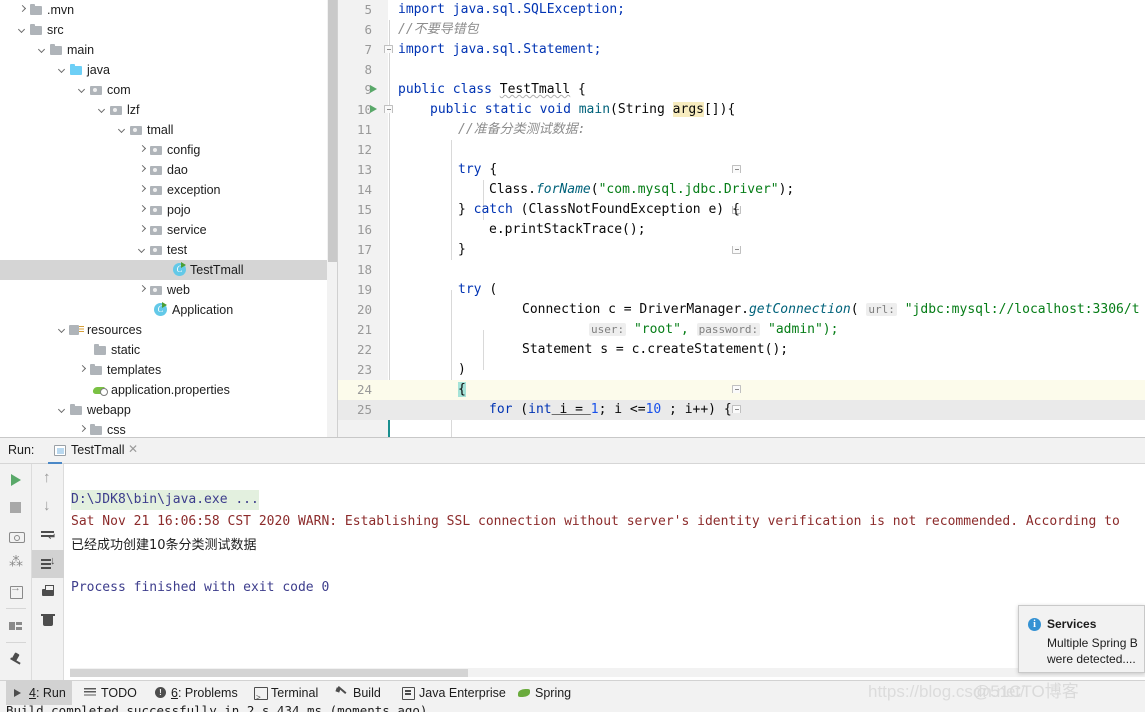  I want to click on run-tab-testtmall: TestTmall ✕, so click(93, 451).